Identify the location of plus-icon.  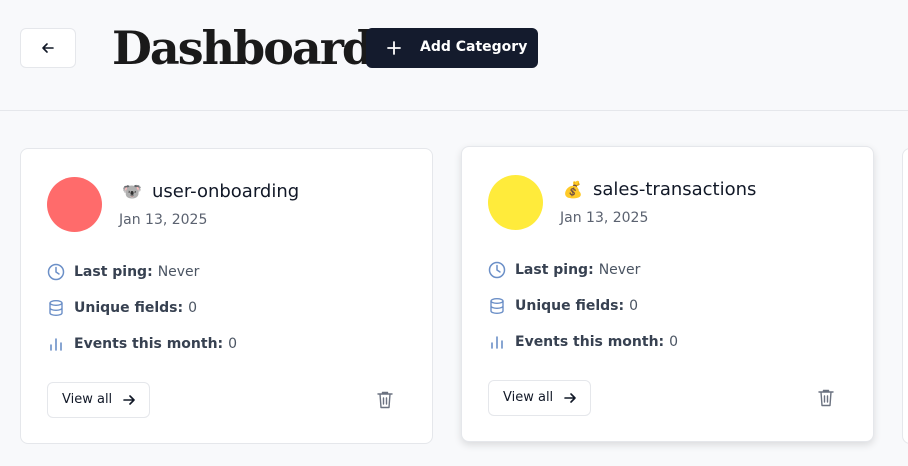
(394, 48).